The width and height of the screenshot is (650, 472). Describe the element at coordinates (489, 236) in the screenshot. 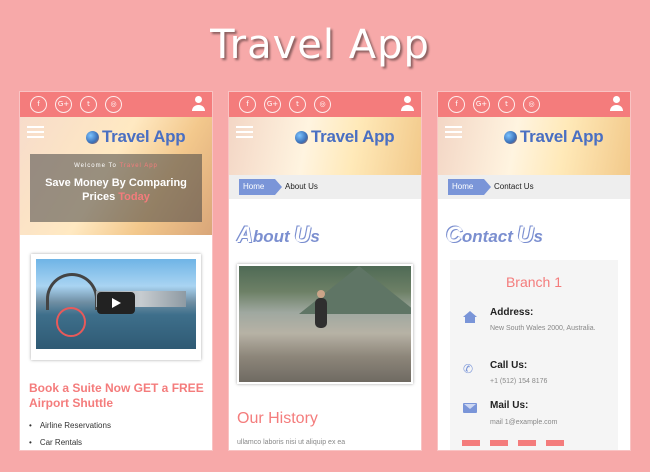

I see `title-text: ontact` at that location.